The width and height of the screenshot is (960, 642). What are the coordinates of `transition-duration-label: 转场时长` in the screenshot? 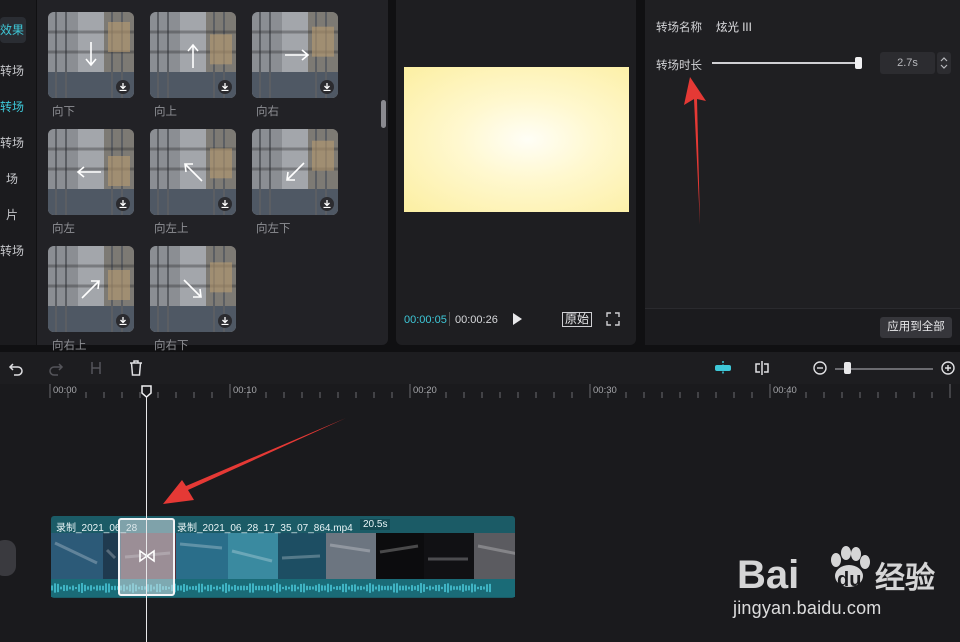 It's located at (679, 66).